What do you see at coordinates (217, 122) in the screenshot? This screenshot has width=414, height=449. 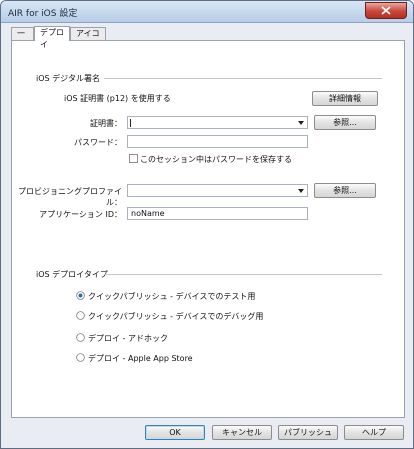 I see `cert-dropdown` at bounding box center [217, 122].